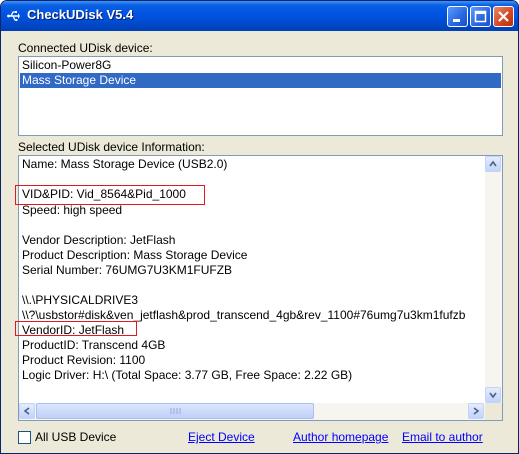  I want to click on vertical-scrollbar, so click(493, 279).